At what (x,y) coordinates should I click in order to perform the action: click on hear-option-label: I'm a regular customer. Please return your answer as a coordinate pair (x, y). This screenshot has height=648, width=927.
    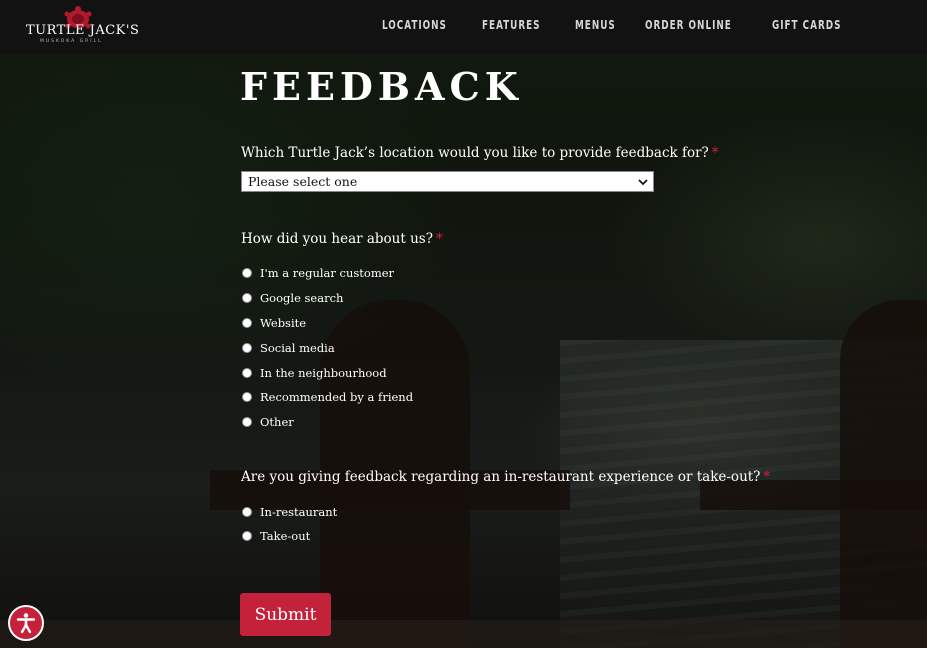
    Looking at the image, I should click on (327, 273).